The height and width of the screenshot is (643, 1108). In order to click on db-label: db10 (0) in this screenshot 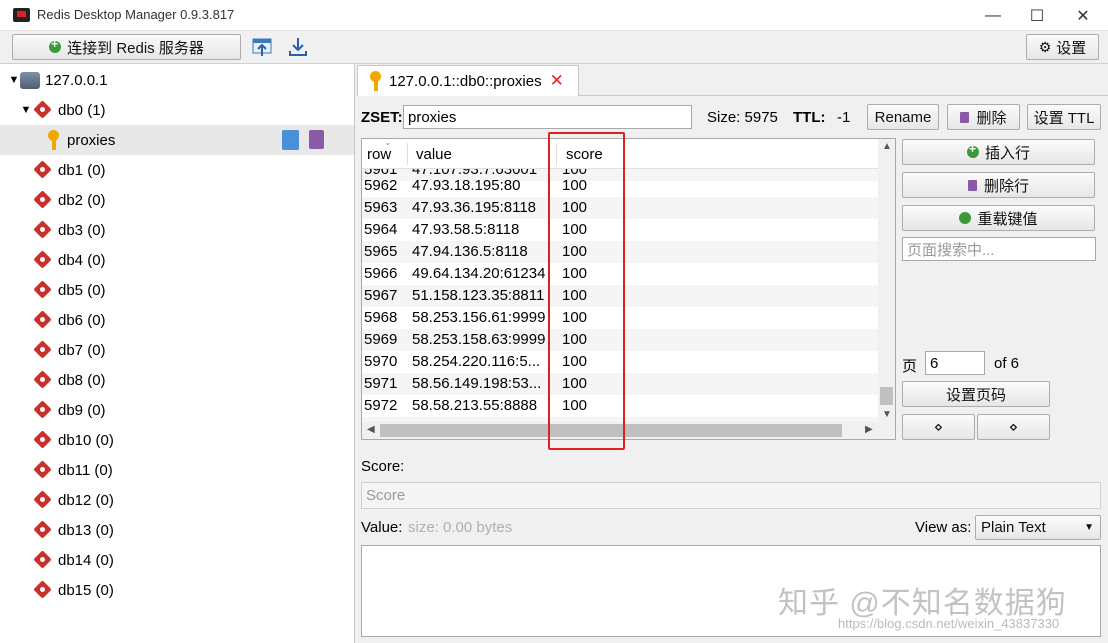, I will do `click(86, 440)`.